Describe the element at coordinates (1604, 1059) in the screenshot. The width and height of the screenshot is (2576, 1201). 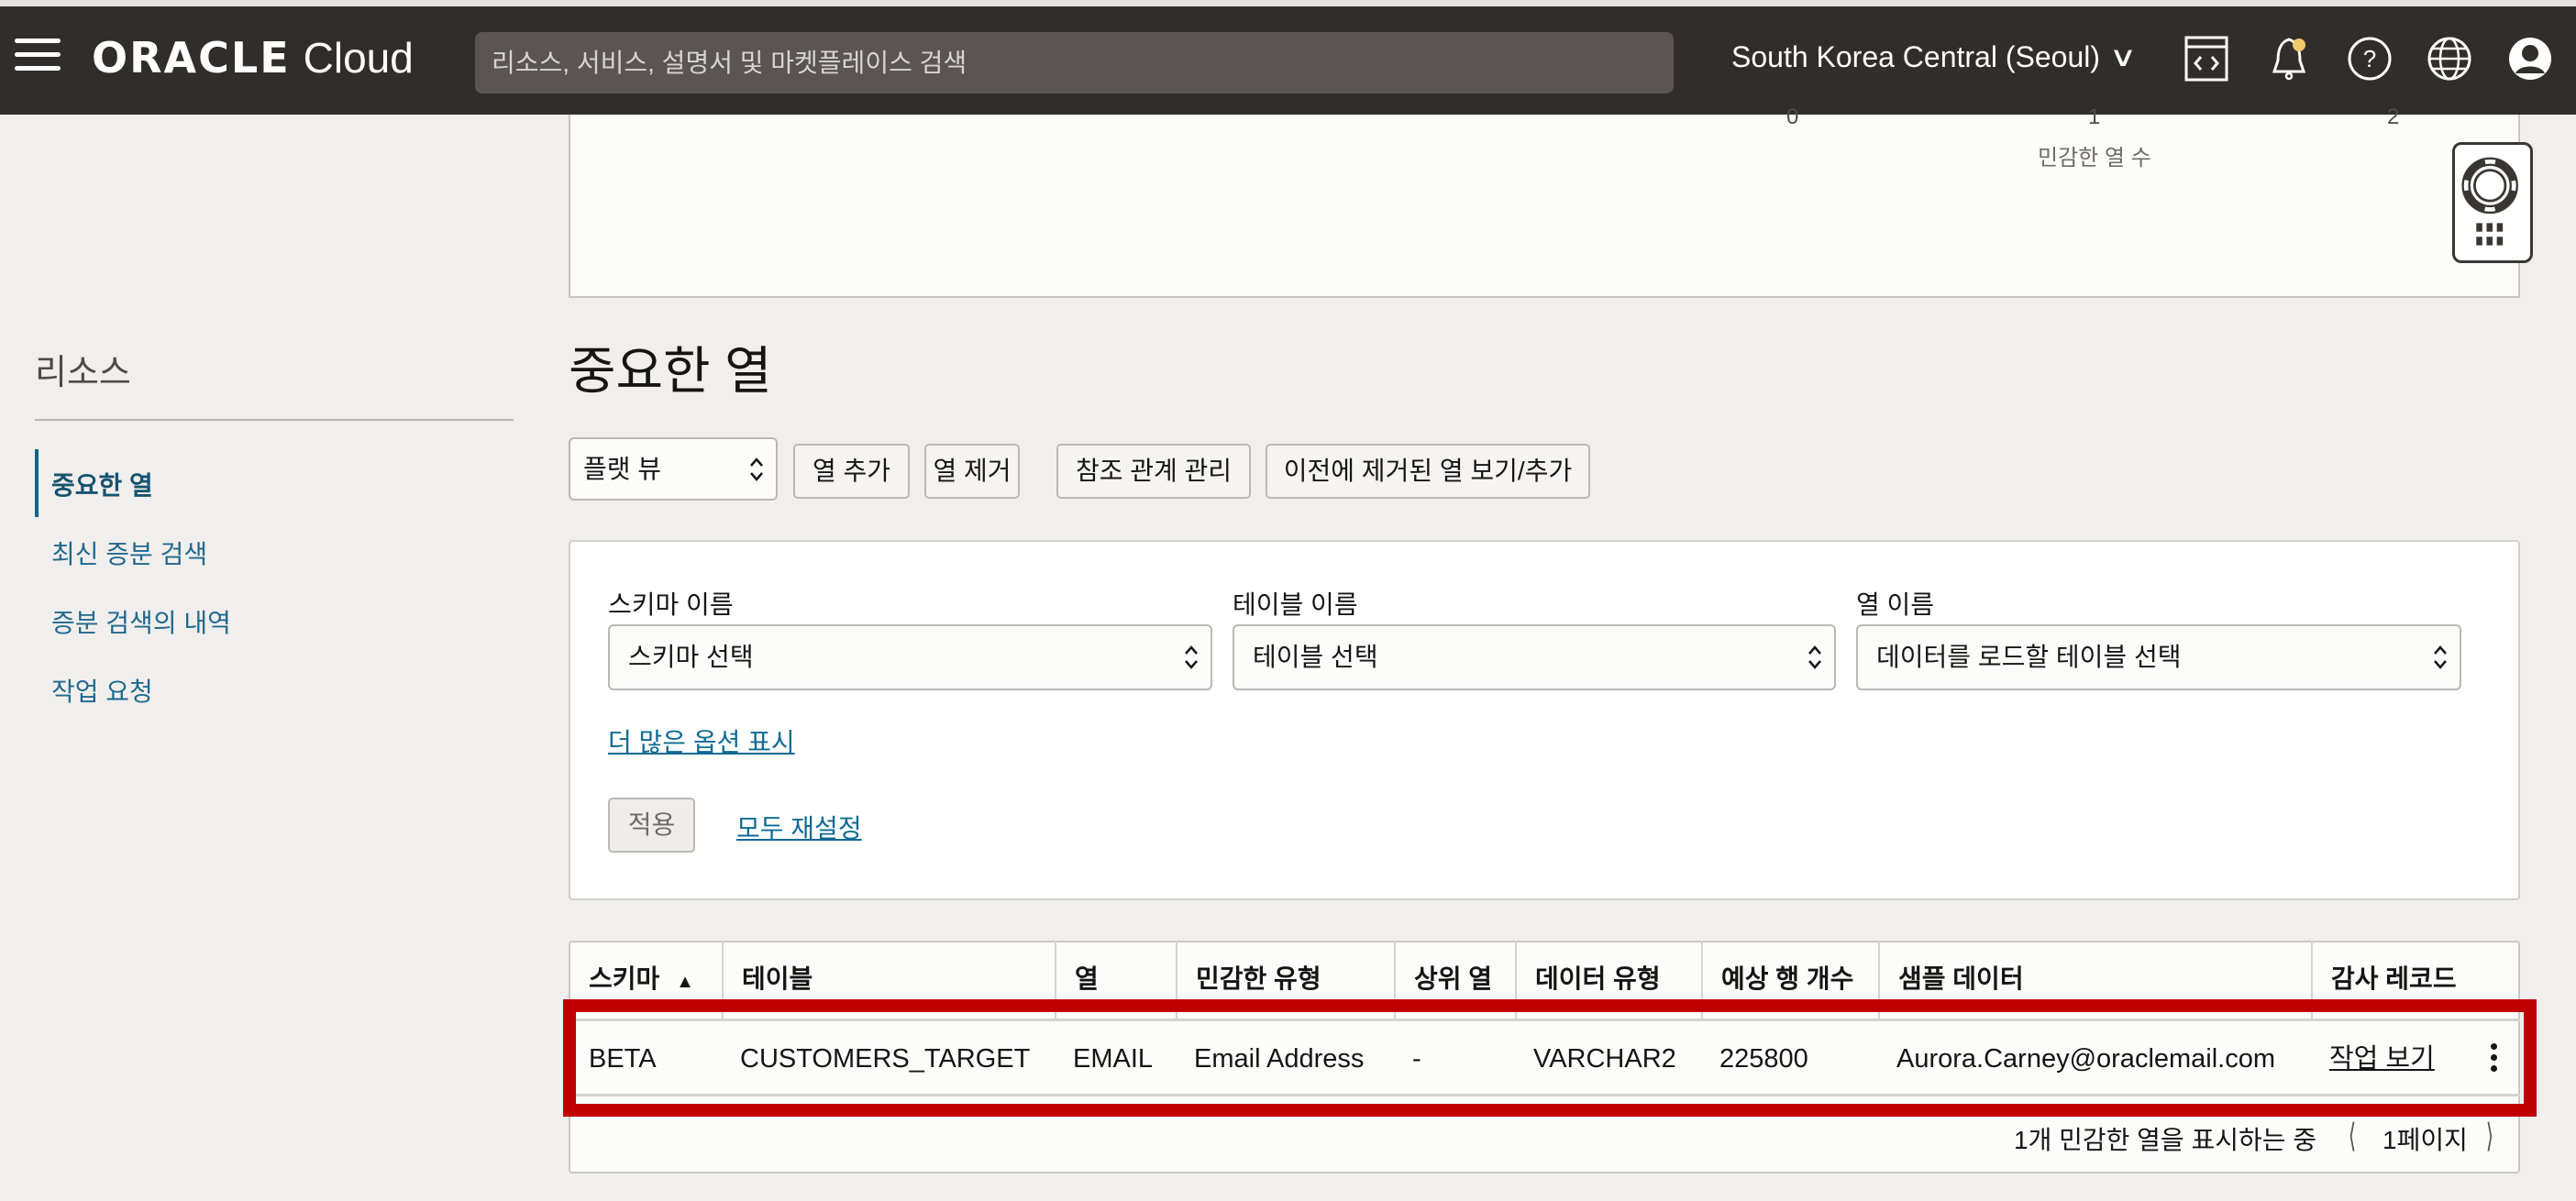
I see `cell-data-type: VARCHAR2` at that location.